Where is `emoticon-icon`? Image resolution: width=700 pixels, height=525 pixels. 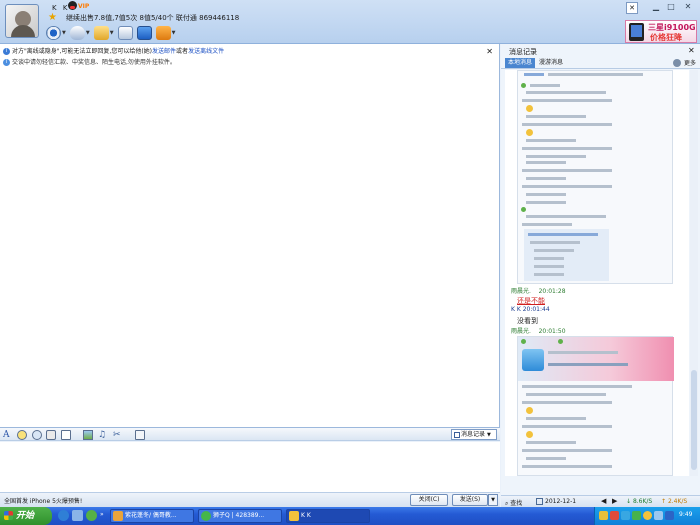
emoticon-icon is located at coordinates (22, 435).